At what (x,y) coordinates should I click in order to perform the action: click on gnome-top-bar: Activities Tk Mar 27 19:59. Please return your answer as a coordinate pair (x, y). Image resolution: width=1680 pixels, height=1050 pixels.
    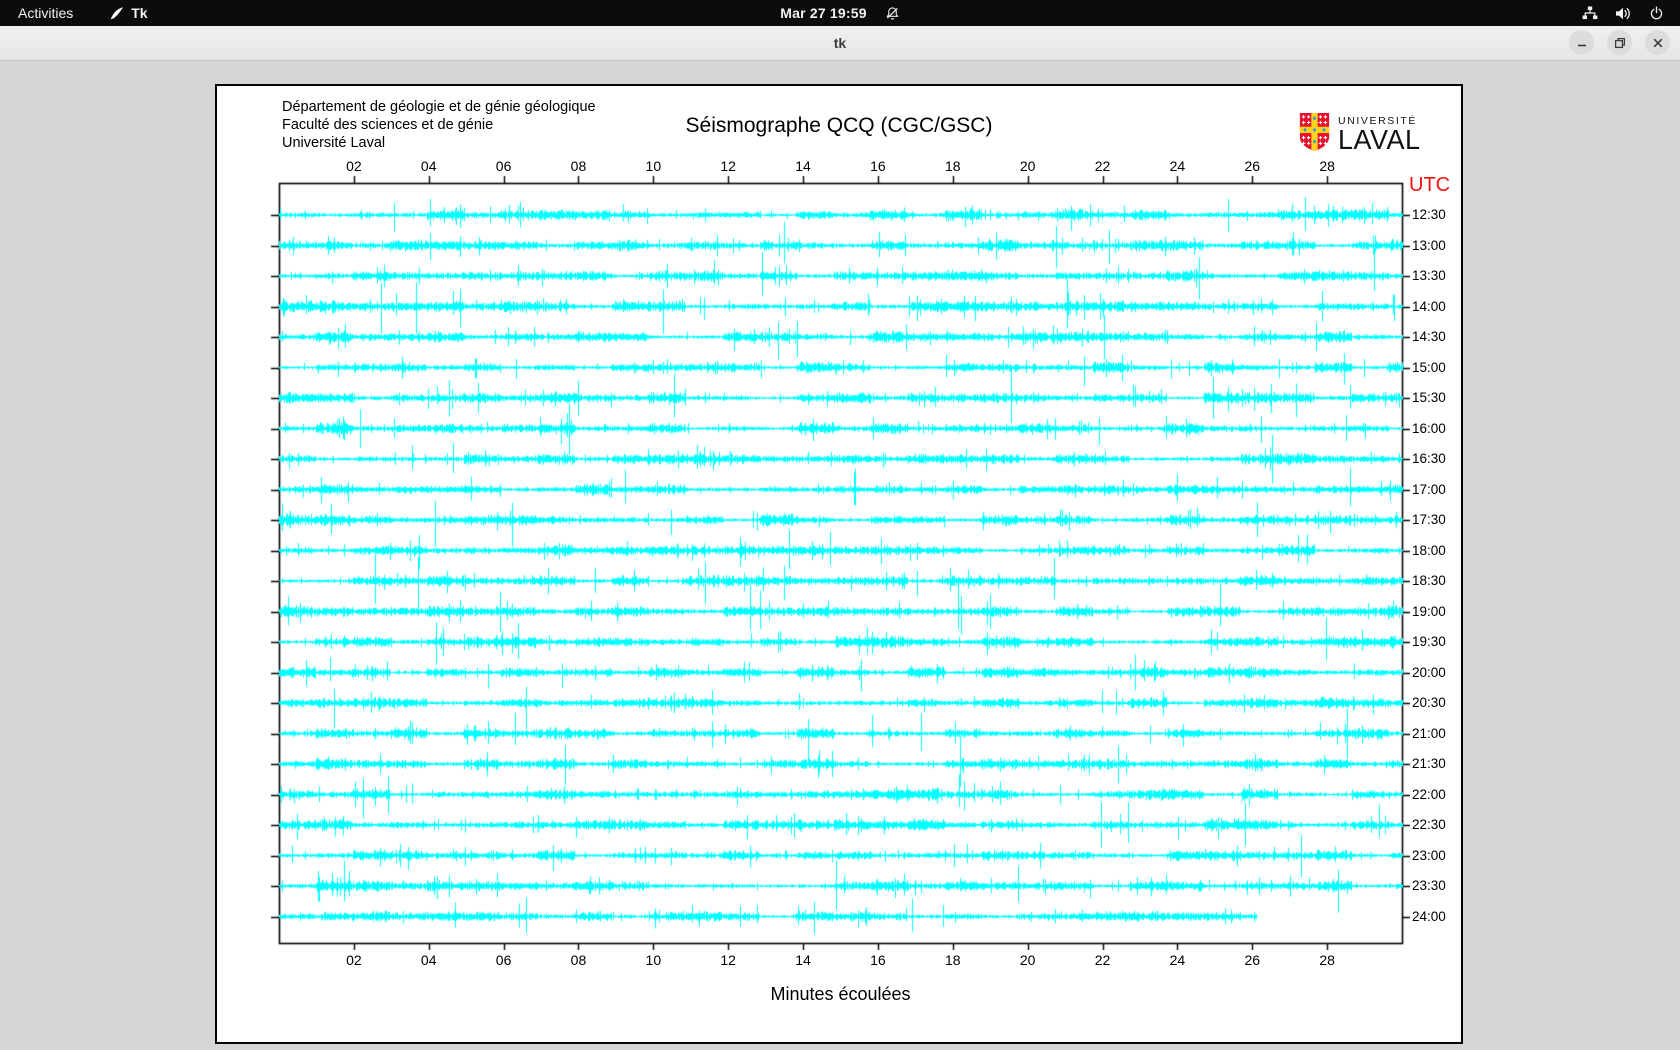
    Looking at the image, I should click on (840, 13).